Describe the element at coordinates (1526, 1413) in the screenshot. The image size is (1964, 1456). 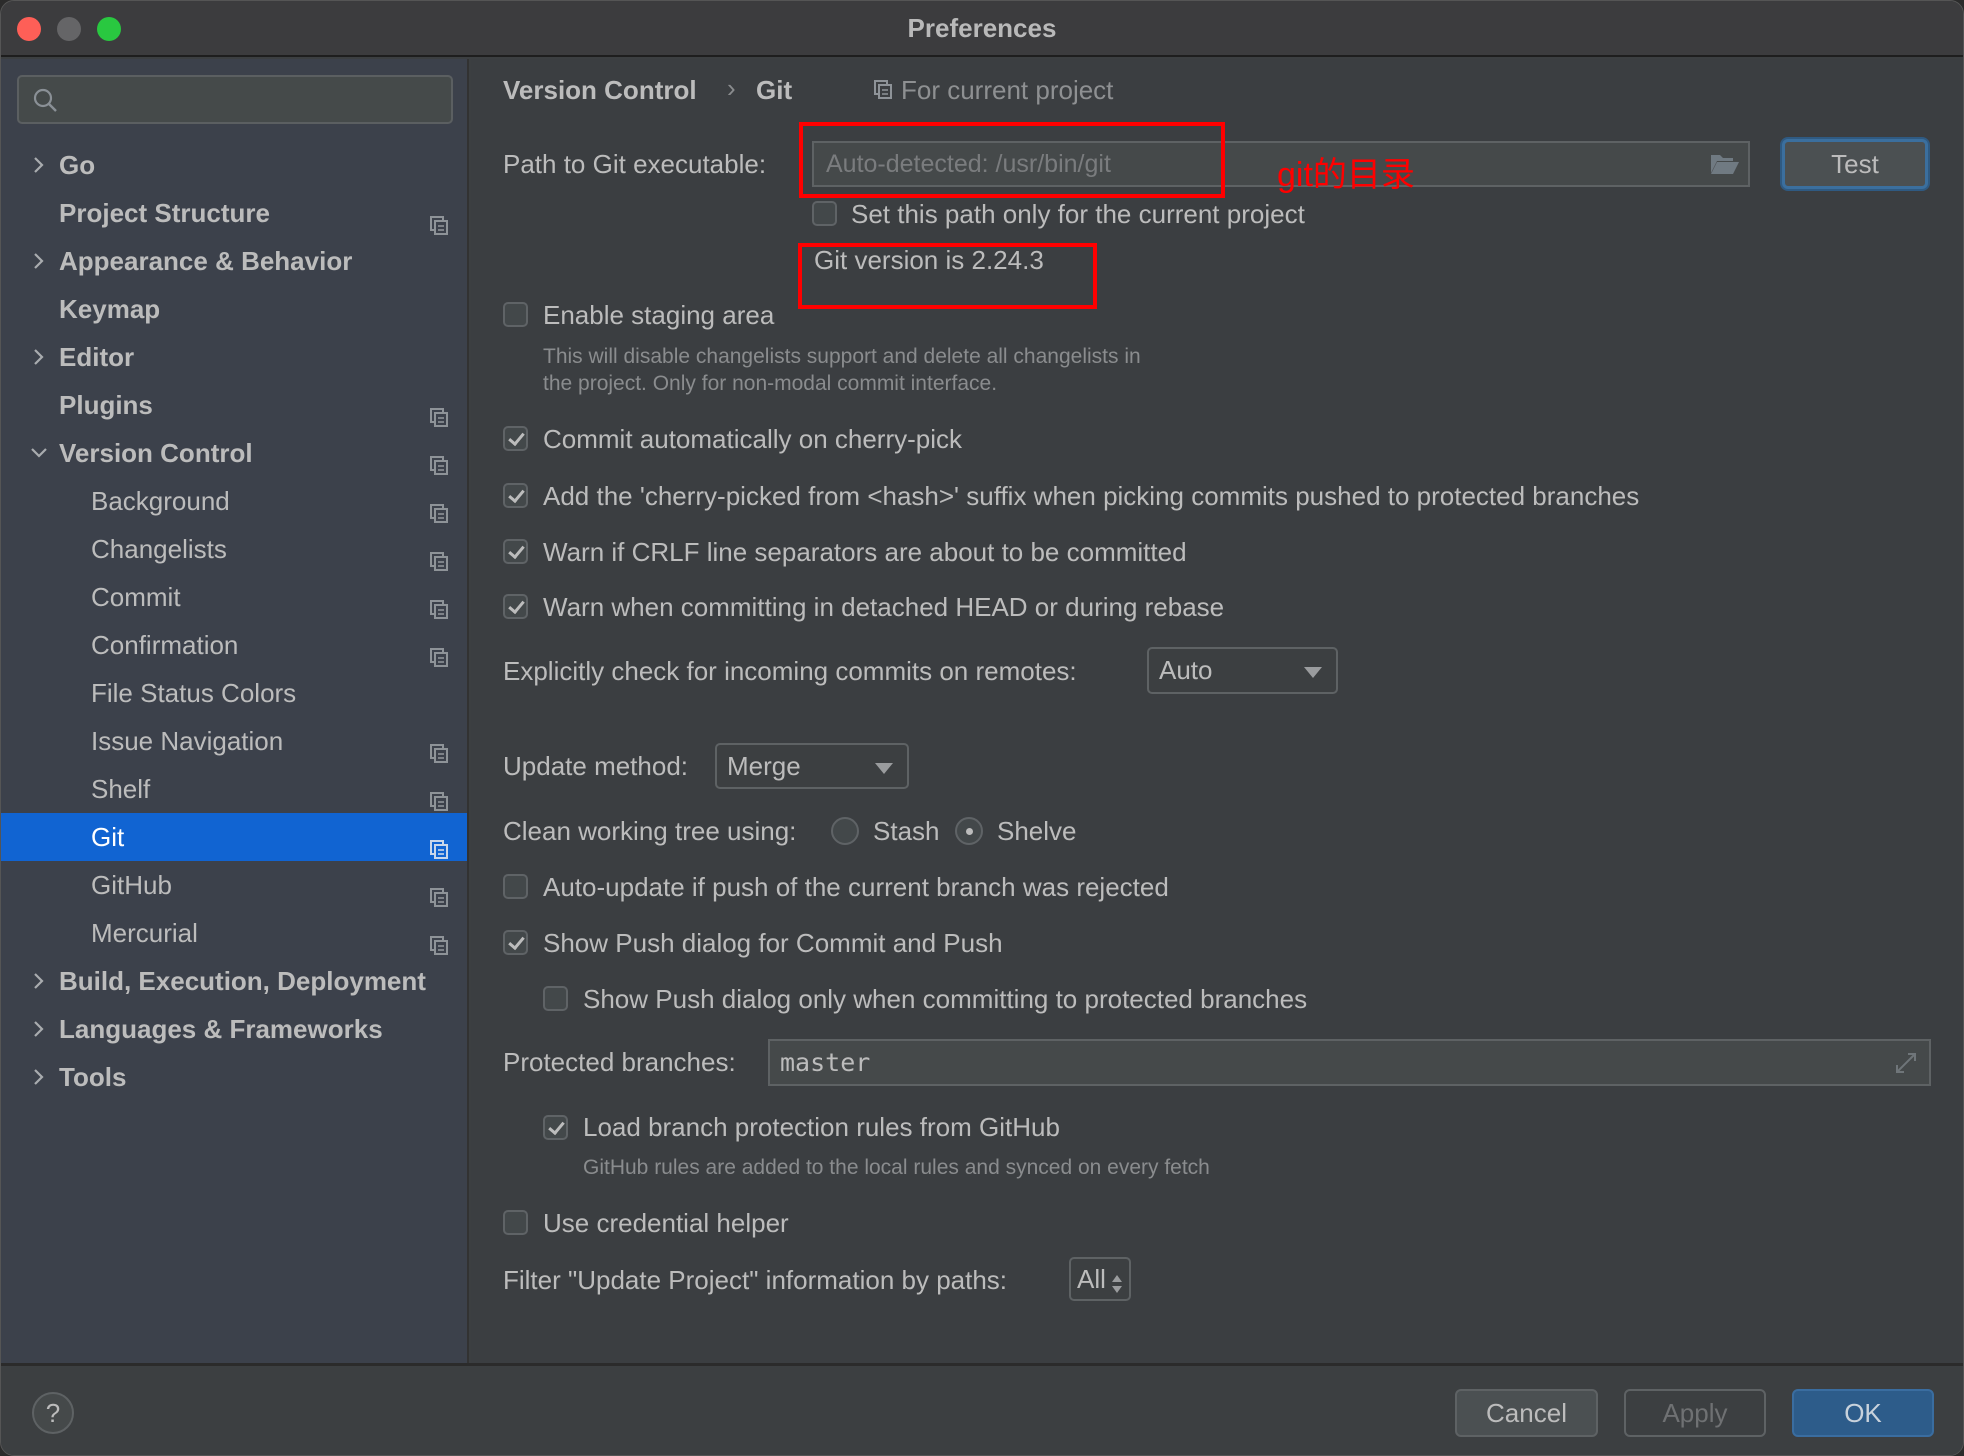
I see `cancel-button: Cancel` at that location.